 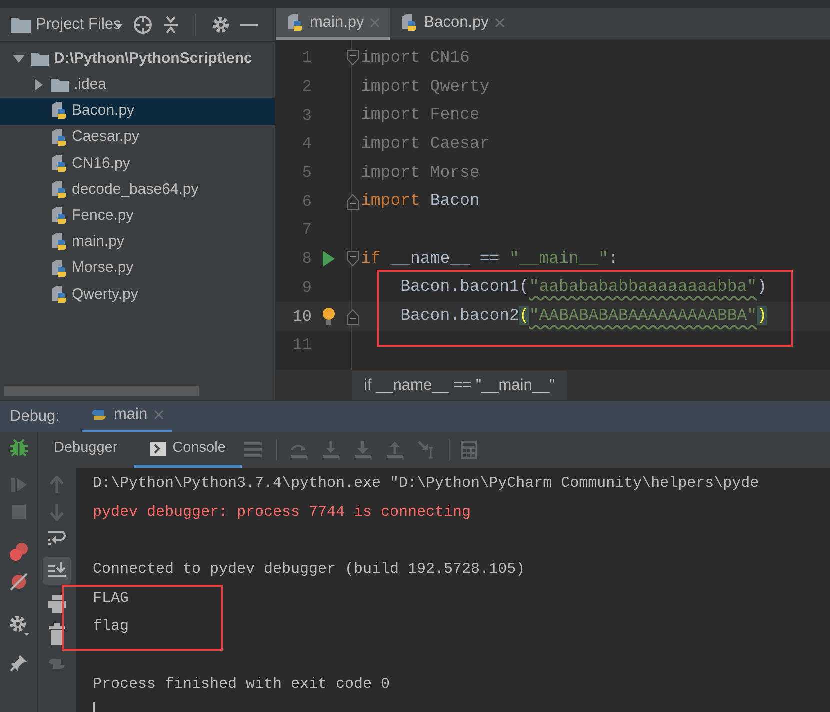 I want to click on scroll-to-end-icon, so click(x=57, y=571).